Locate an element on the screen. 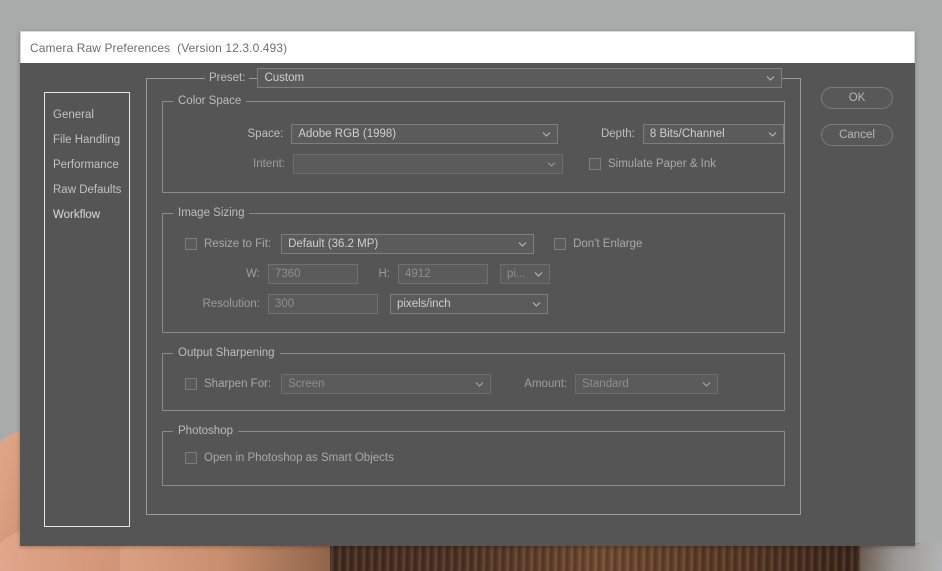 Image resolution: width=942 pixels, height=571 pixels. depth-value: 8 Bits/Channel is located at coordinates (687, 134).